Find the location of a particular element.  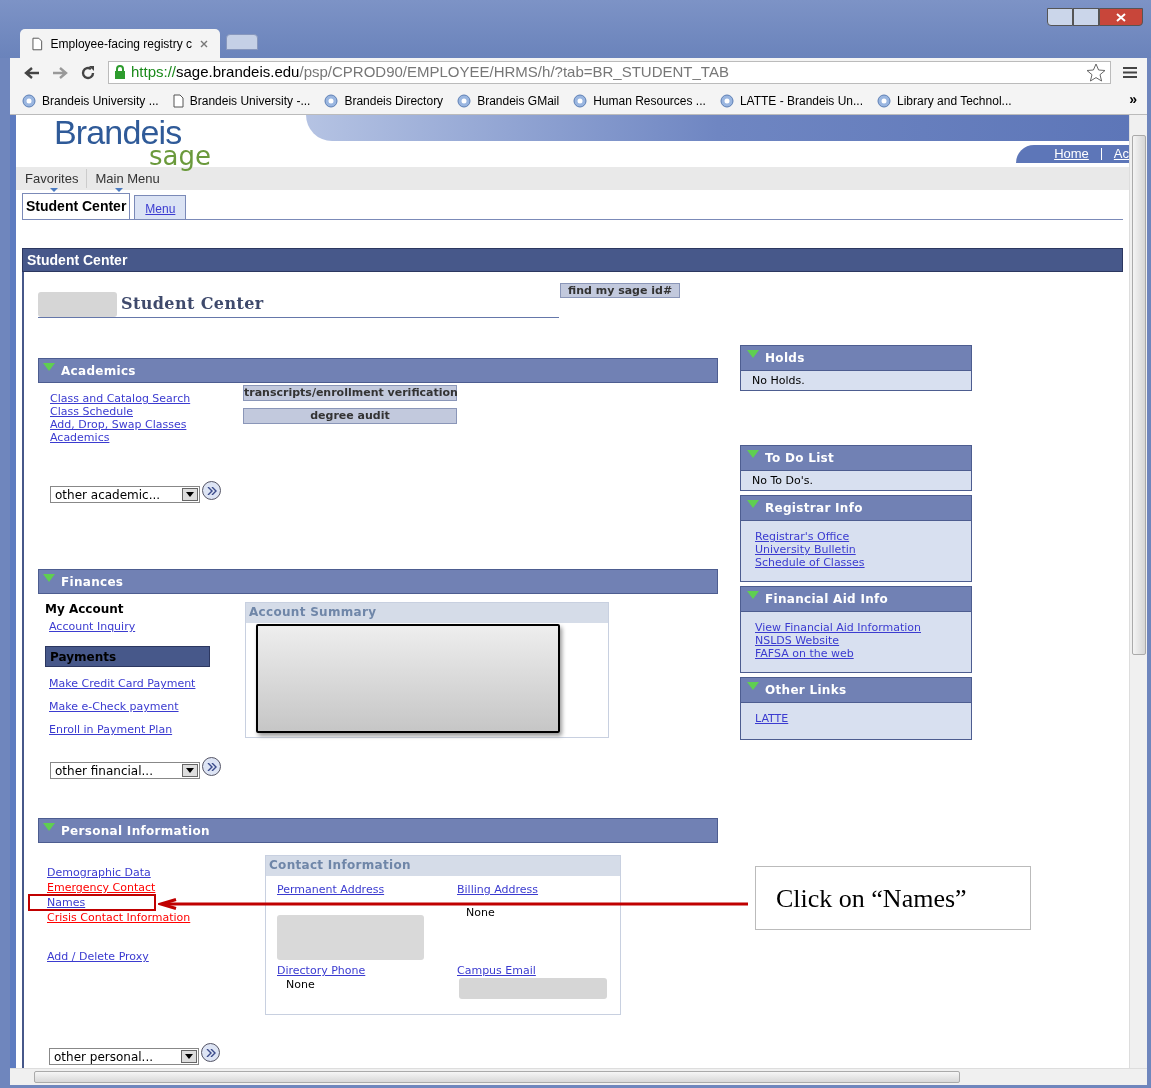

back-icon is located at coordinates (32, 72).